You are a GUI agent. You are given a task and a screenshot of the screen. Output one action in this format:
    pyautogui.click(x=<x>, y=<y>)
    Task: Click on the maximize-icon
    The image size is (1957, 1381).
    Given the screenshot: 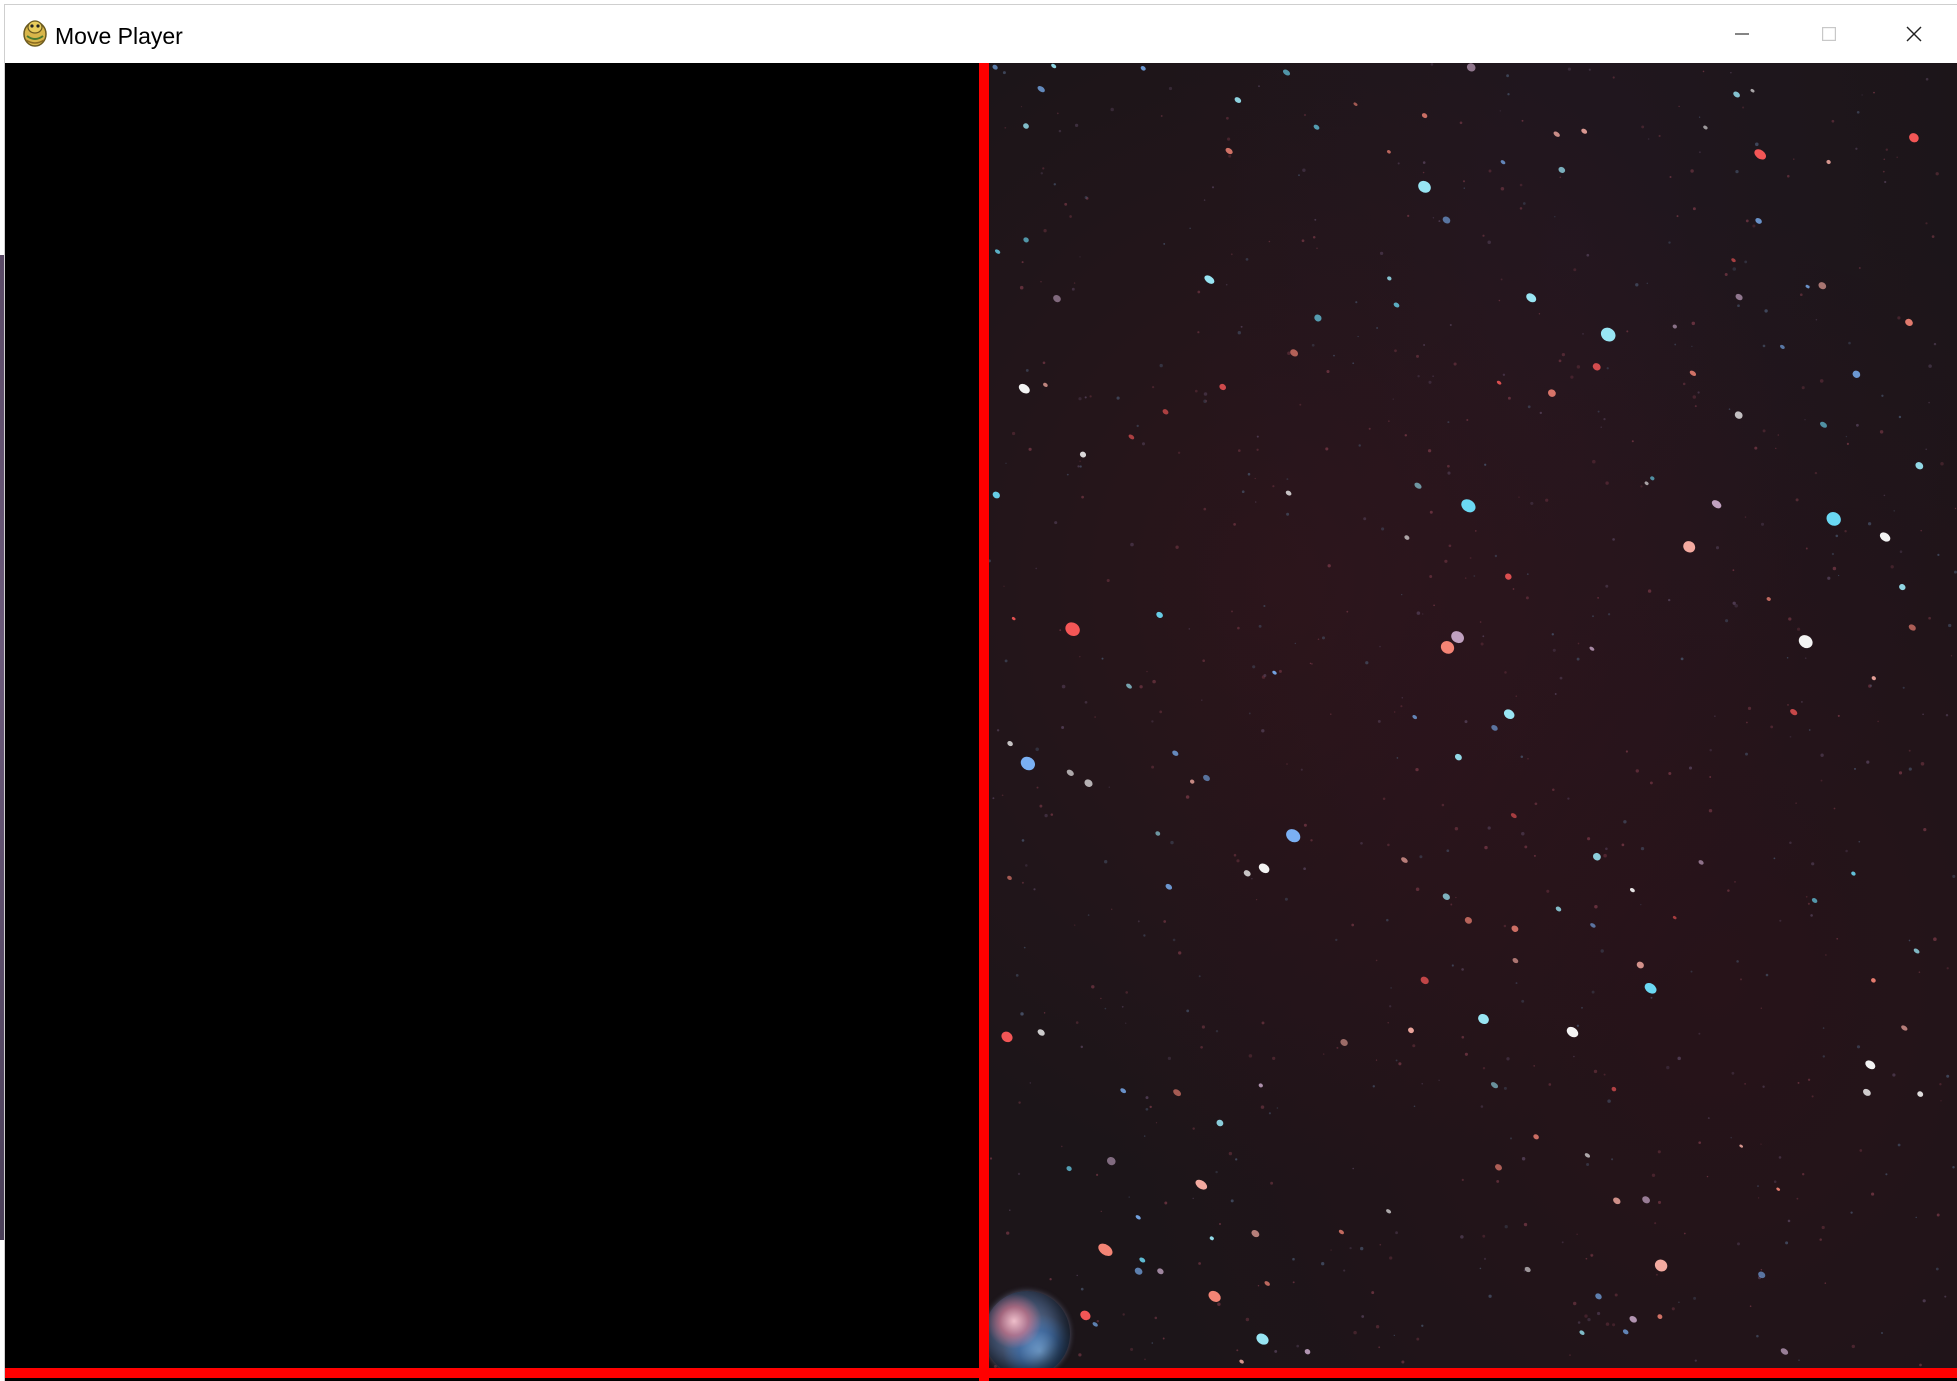 What is the action you would take?
    pyautogui.click(x=1828, y=34)
    